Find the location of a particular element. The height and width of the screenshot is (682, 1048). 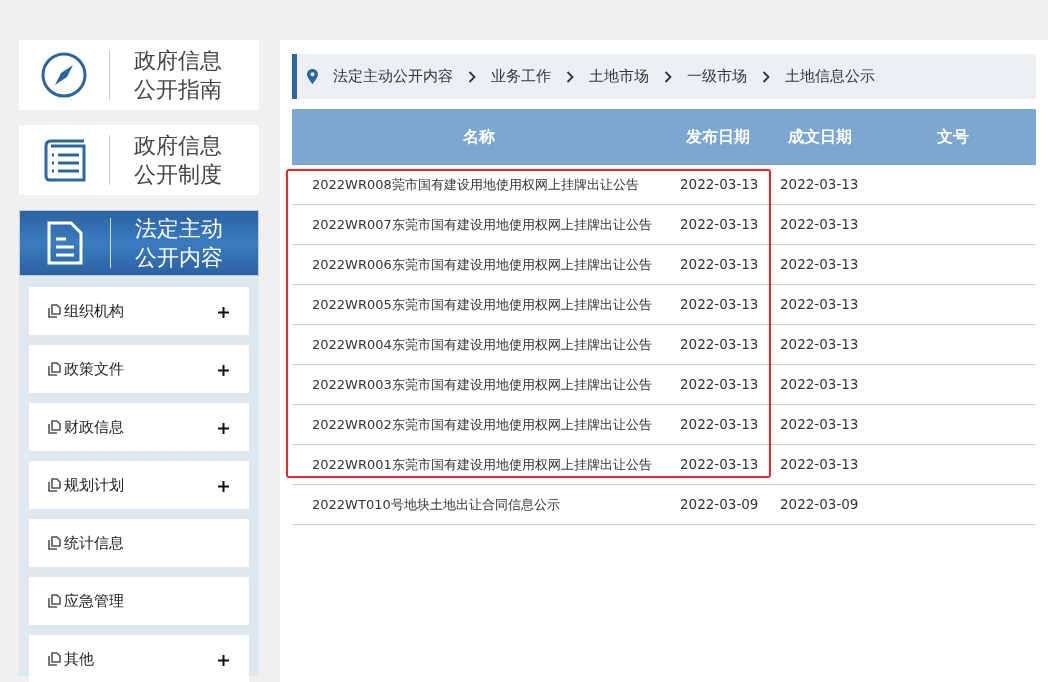

menu-item: 其他 is located at coordinates (139, 658).